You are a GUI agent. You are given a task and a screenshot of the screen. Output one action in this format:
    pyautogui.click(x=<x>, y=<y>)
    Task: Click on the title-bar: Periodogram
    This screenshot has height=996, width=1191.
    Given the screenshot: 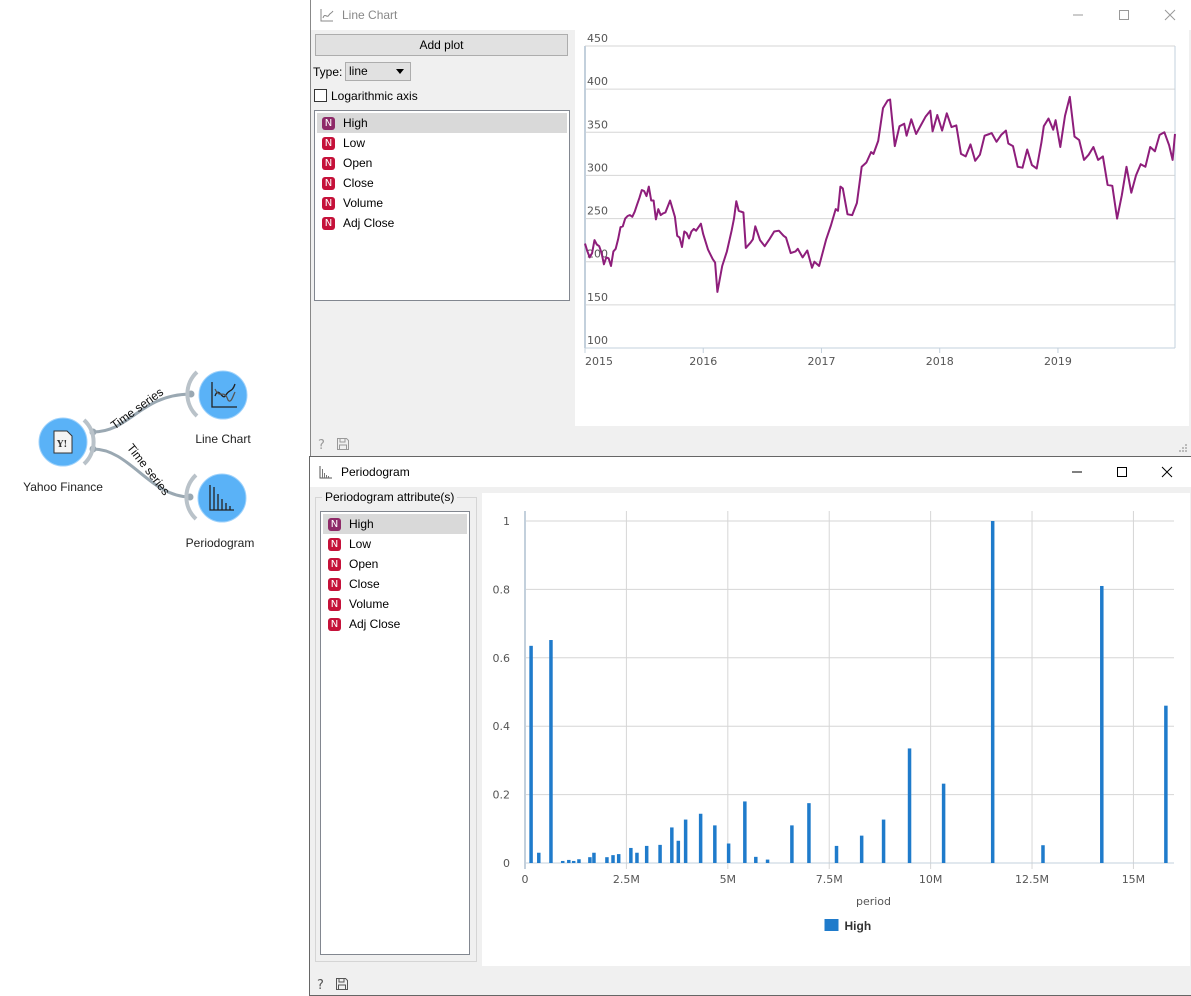 What is the action you would take?
    pyautogui.click(x=750, y=472)
    